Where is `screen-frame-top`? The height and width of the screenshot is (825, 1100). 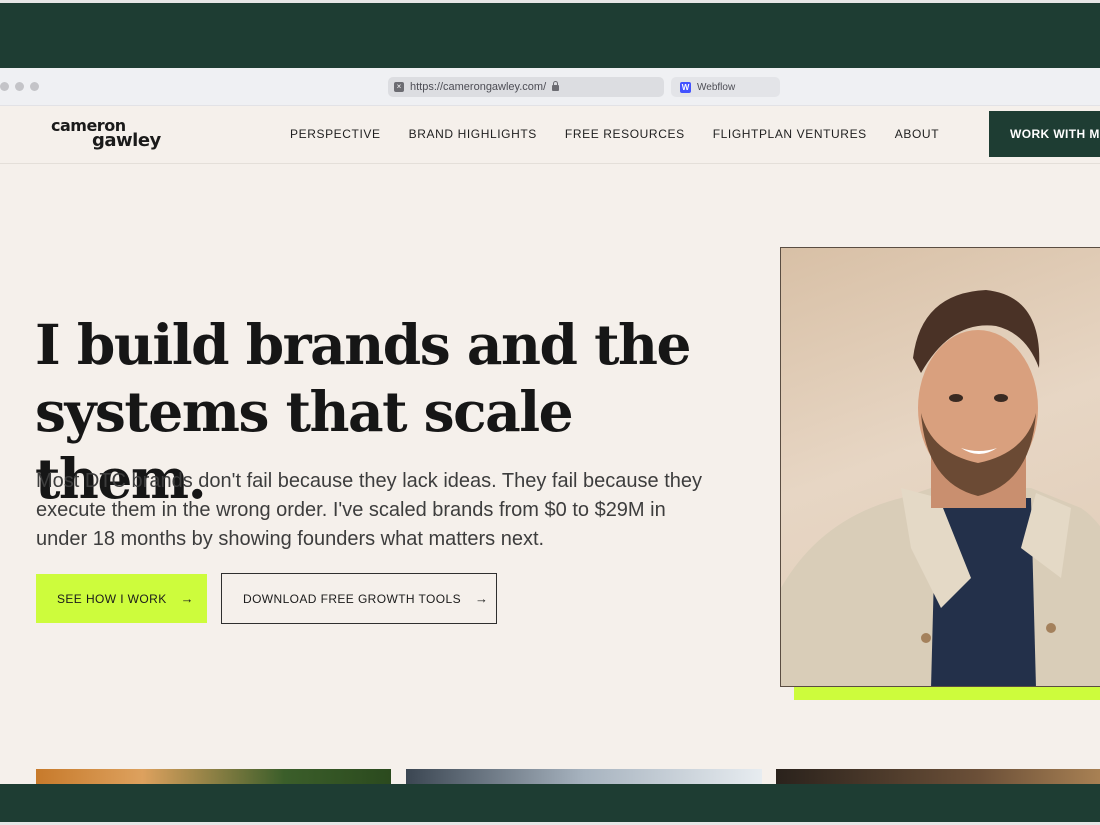 screen-frame-top is located at coordinates (550, 34).